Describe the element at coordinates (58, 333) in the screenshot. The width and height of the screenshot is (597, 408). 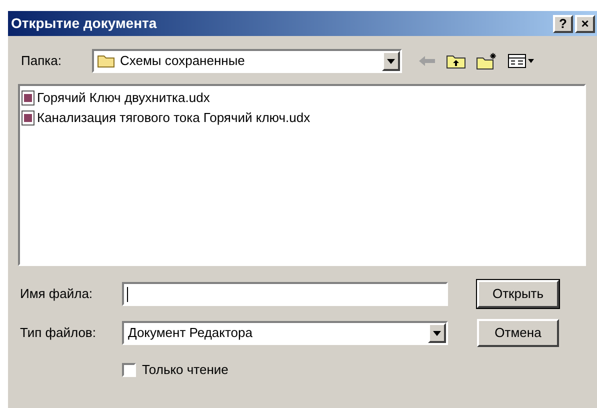
I see `filetype-label: Тип файлов:` at that location.